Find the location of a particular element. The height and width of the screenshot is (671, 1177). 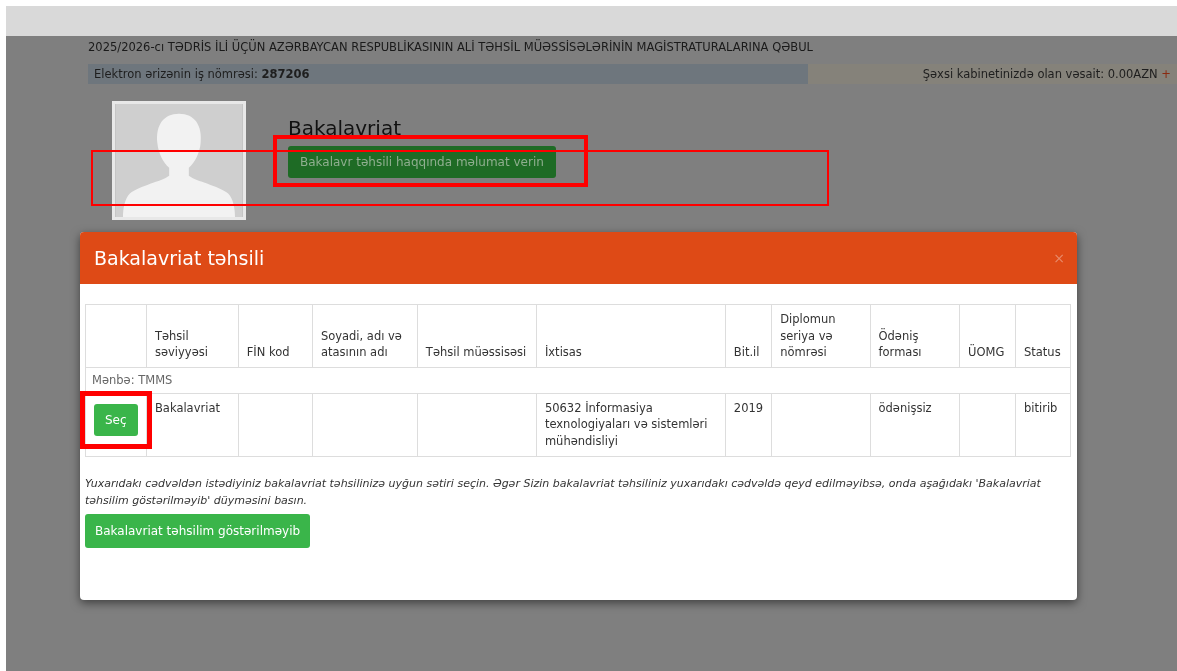

table-cell: bitirib is located at coordinates (1043, 425).